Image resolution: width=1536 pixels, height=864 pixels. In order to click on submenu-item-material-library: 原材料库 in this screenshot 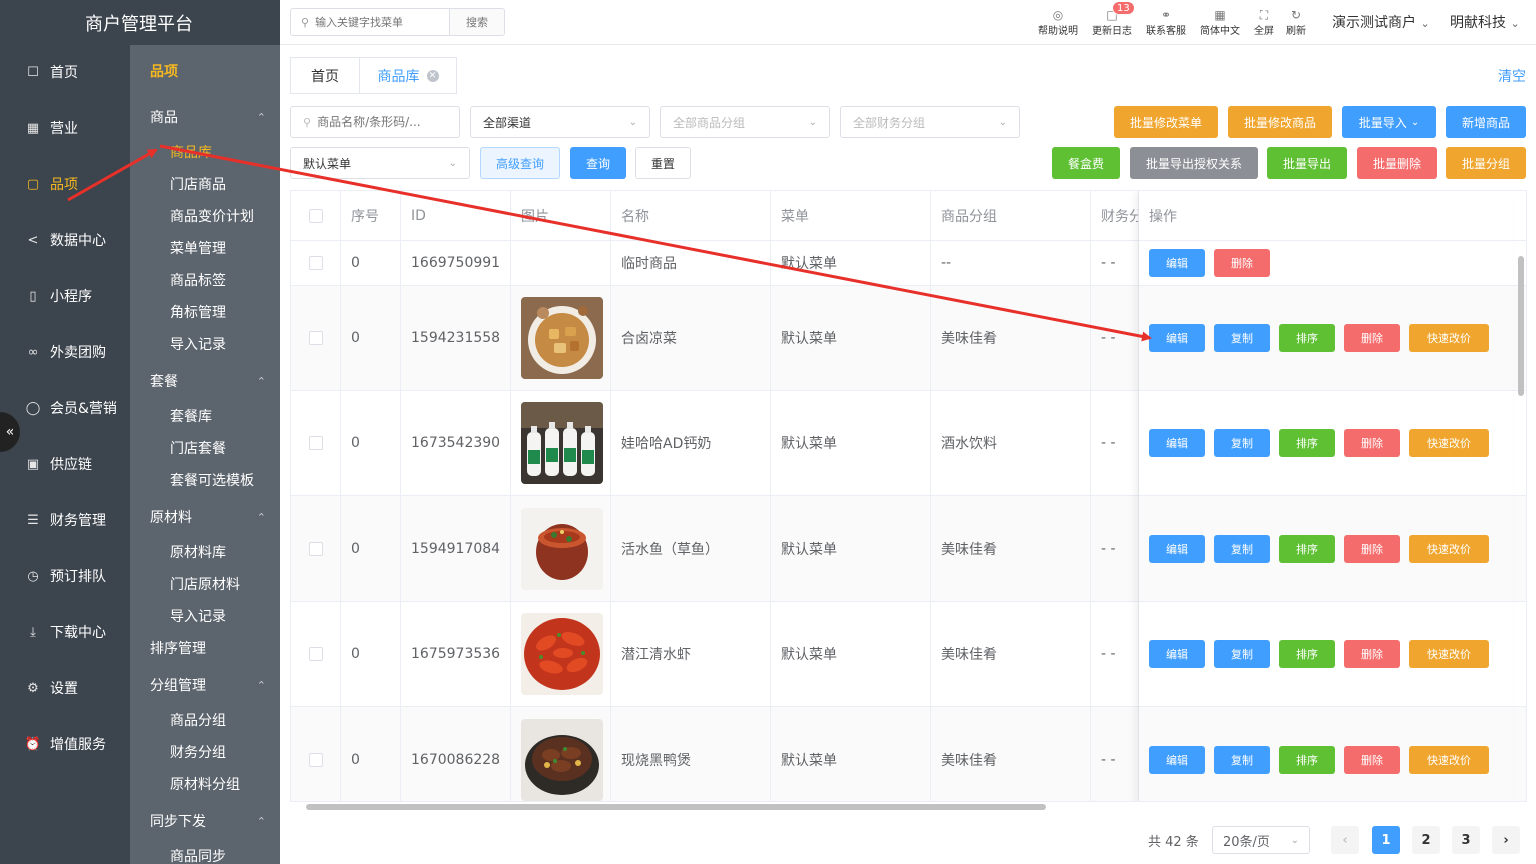, I will do `click(198, 552)`.